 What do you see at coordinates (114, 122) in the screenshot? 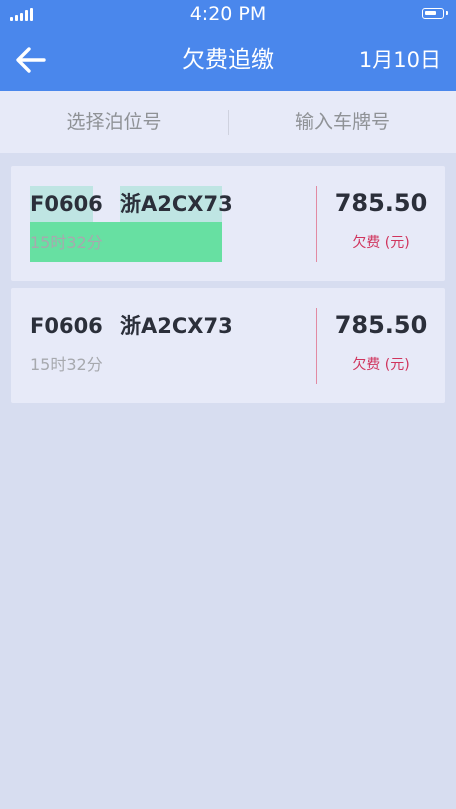
I see `berth-select: 选择泊位号` at bounding box center [114, 122].